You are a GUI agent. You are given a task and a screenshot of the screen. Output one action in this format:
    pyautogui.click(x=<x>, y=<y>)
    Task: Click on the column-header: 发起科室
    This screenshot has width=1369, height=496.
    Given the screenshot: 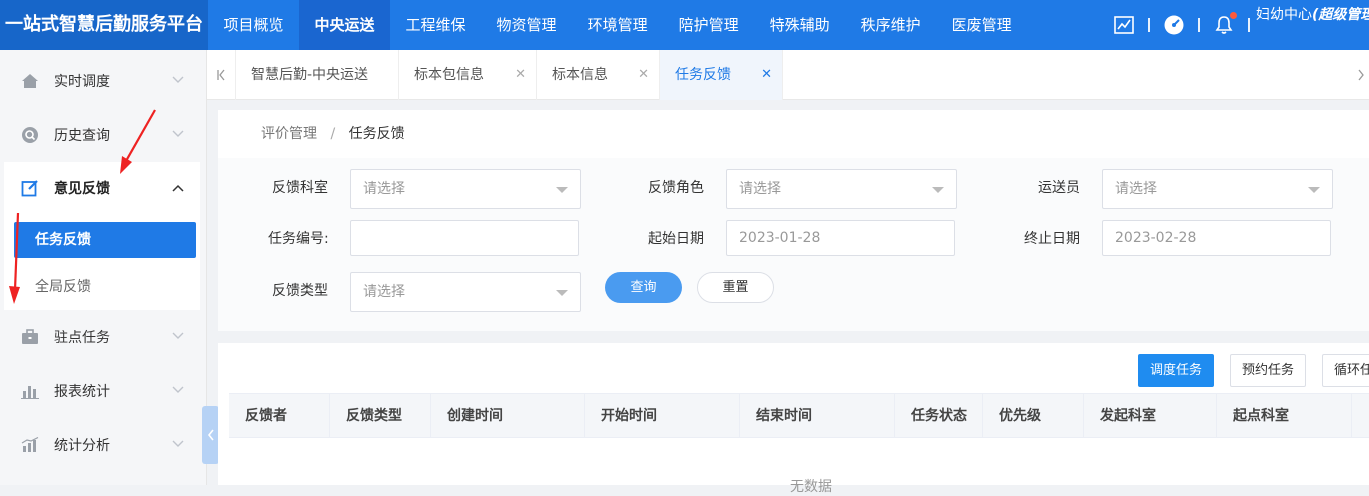 What is the action you would take?
    pyautogui.click(x=1150, y=416)
    